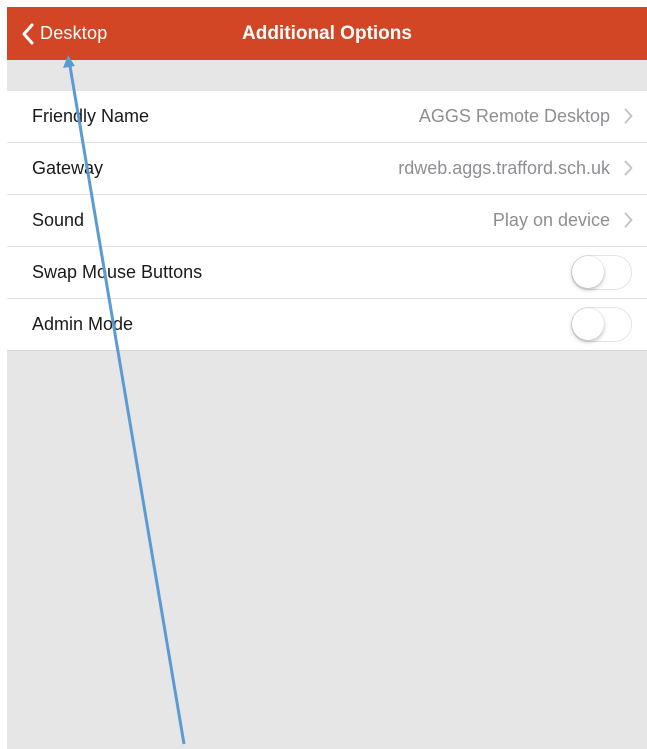 This screenshot has width=647, height=749. I want to click on navigation-bar: Desktop Additional Options, so click(327, 33).